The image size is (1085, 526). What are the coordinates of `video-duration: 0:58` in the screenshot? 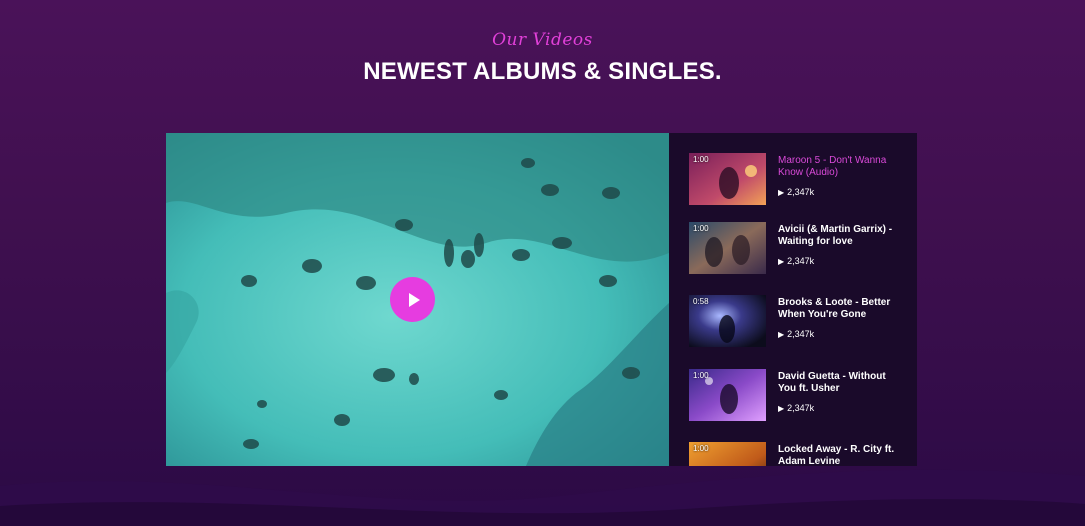 It's located at (701, 301).